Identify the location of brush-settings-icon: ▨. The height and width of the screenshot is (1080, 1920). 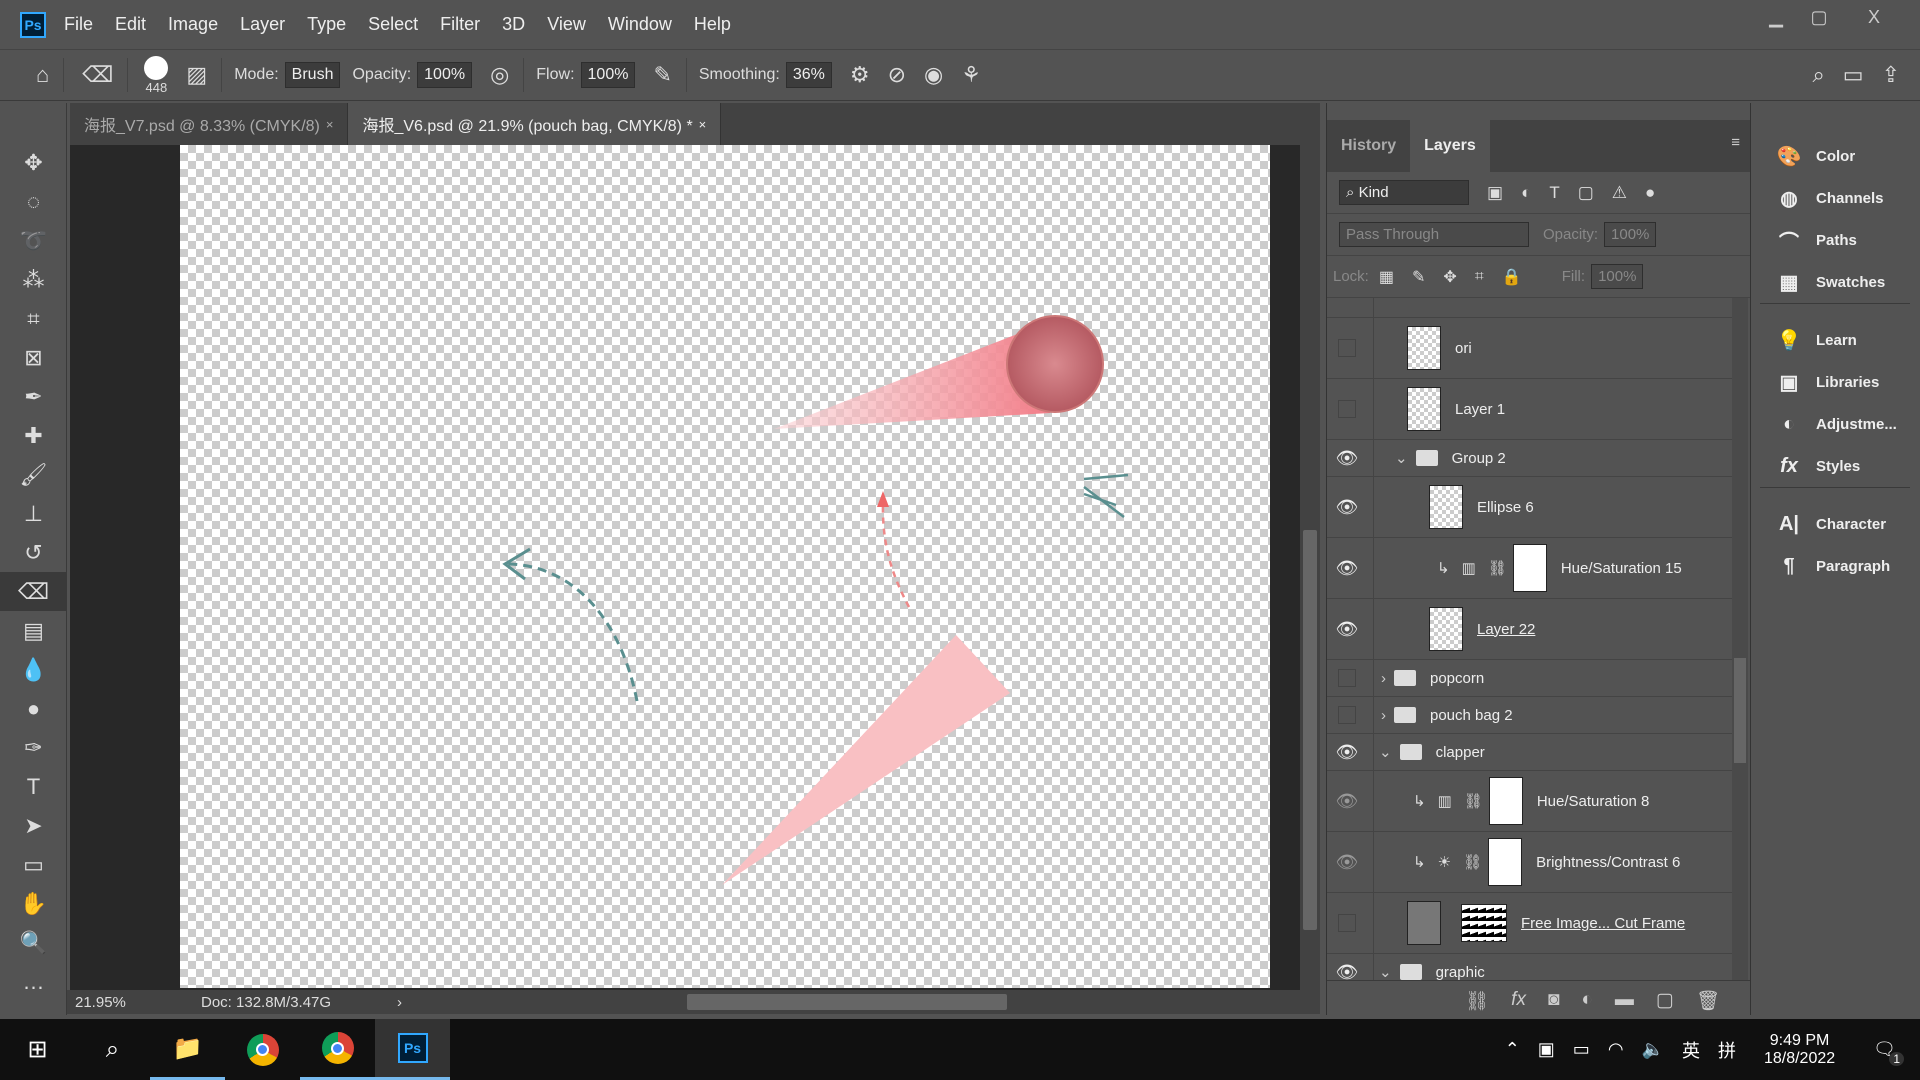
(196, 75).